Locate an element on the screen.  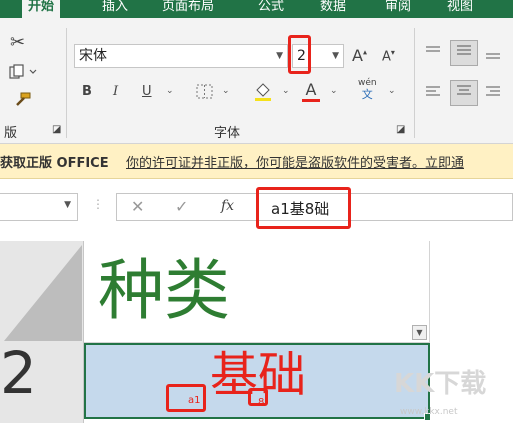
warning-title: 获取正版 OFFICE is located at coordinates (54, 163).